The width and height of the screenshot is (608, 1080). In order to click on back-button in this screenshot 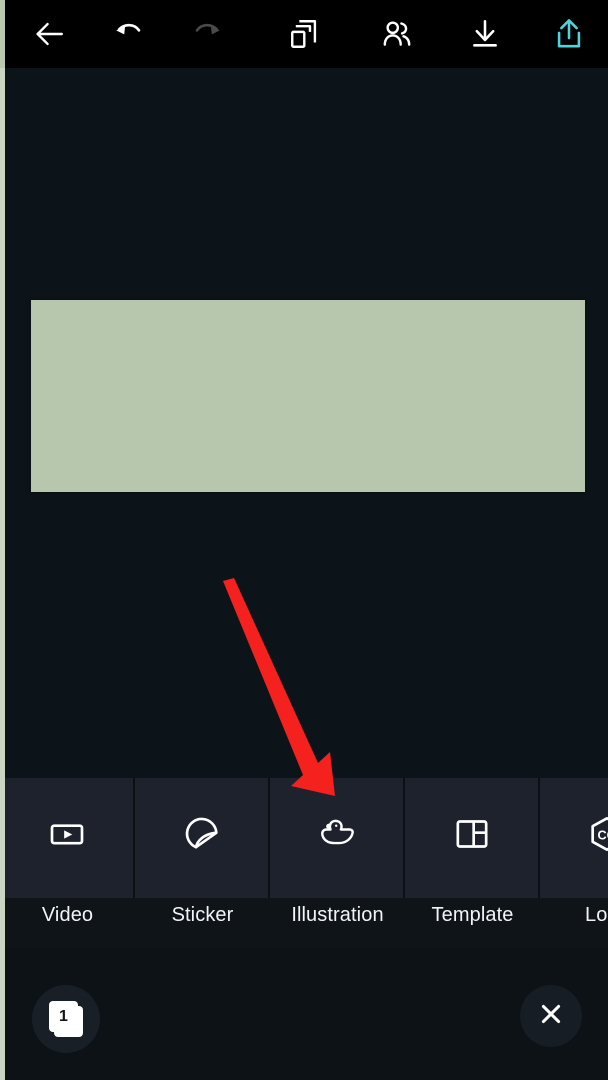, I will do `click(49, 34)`.